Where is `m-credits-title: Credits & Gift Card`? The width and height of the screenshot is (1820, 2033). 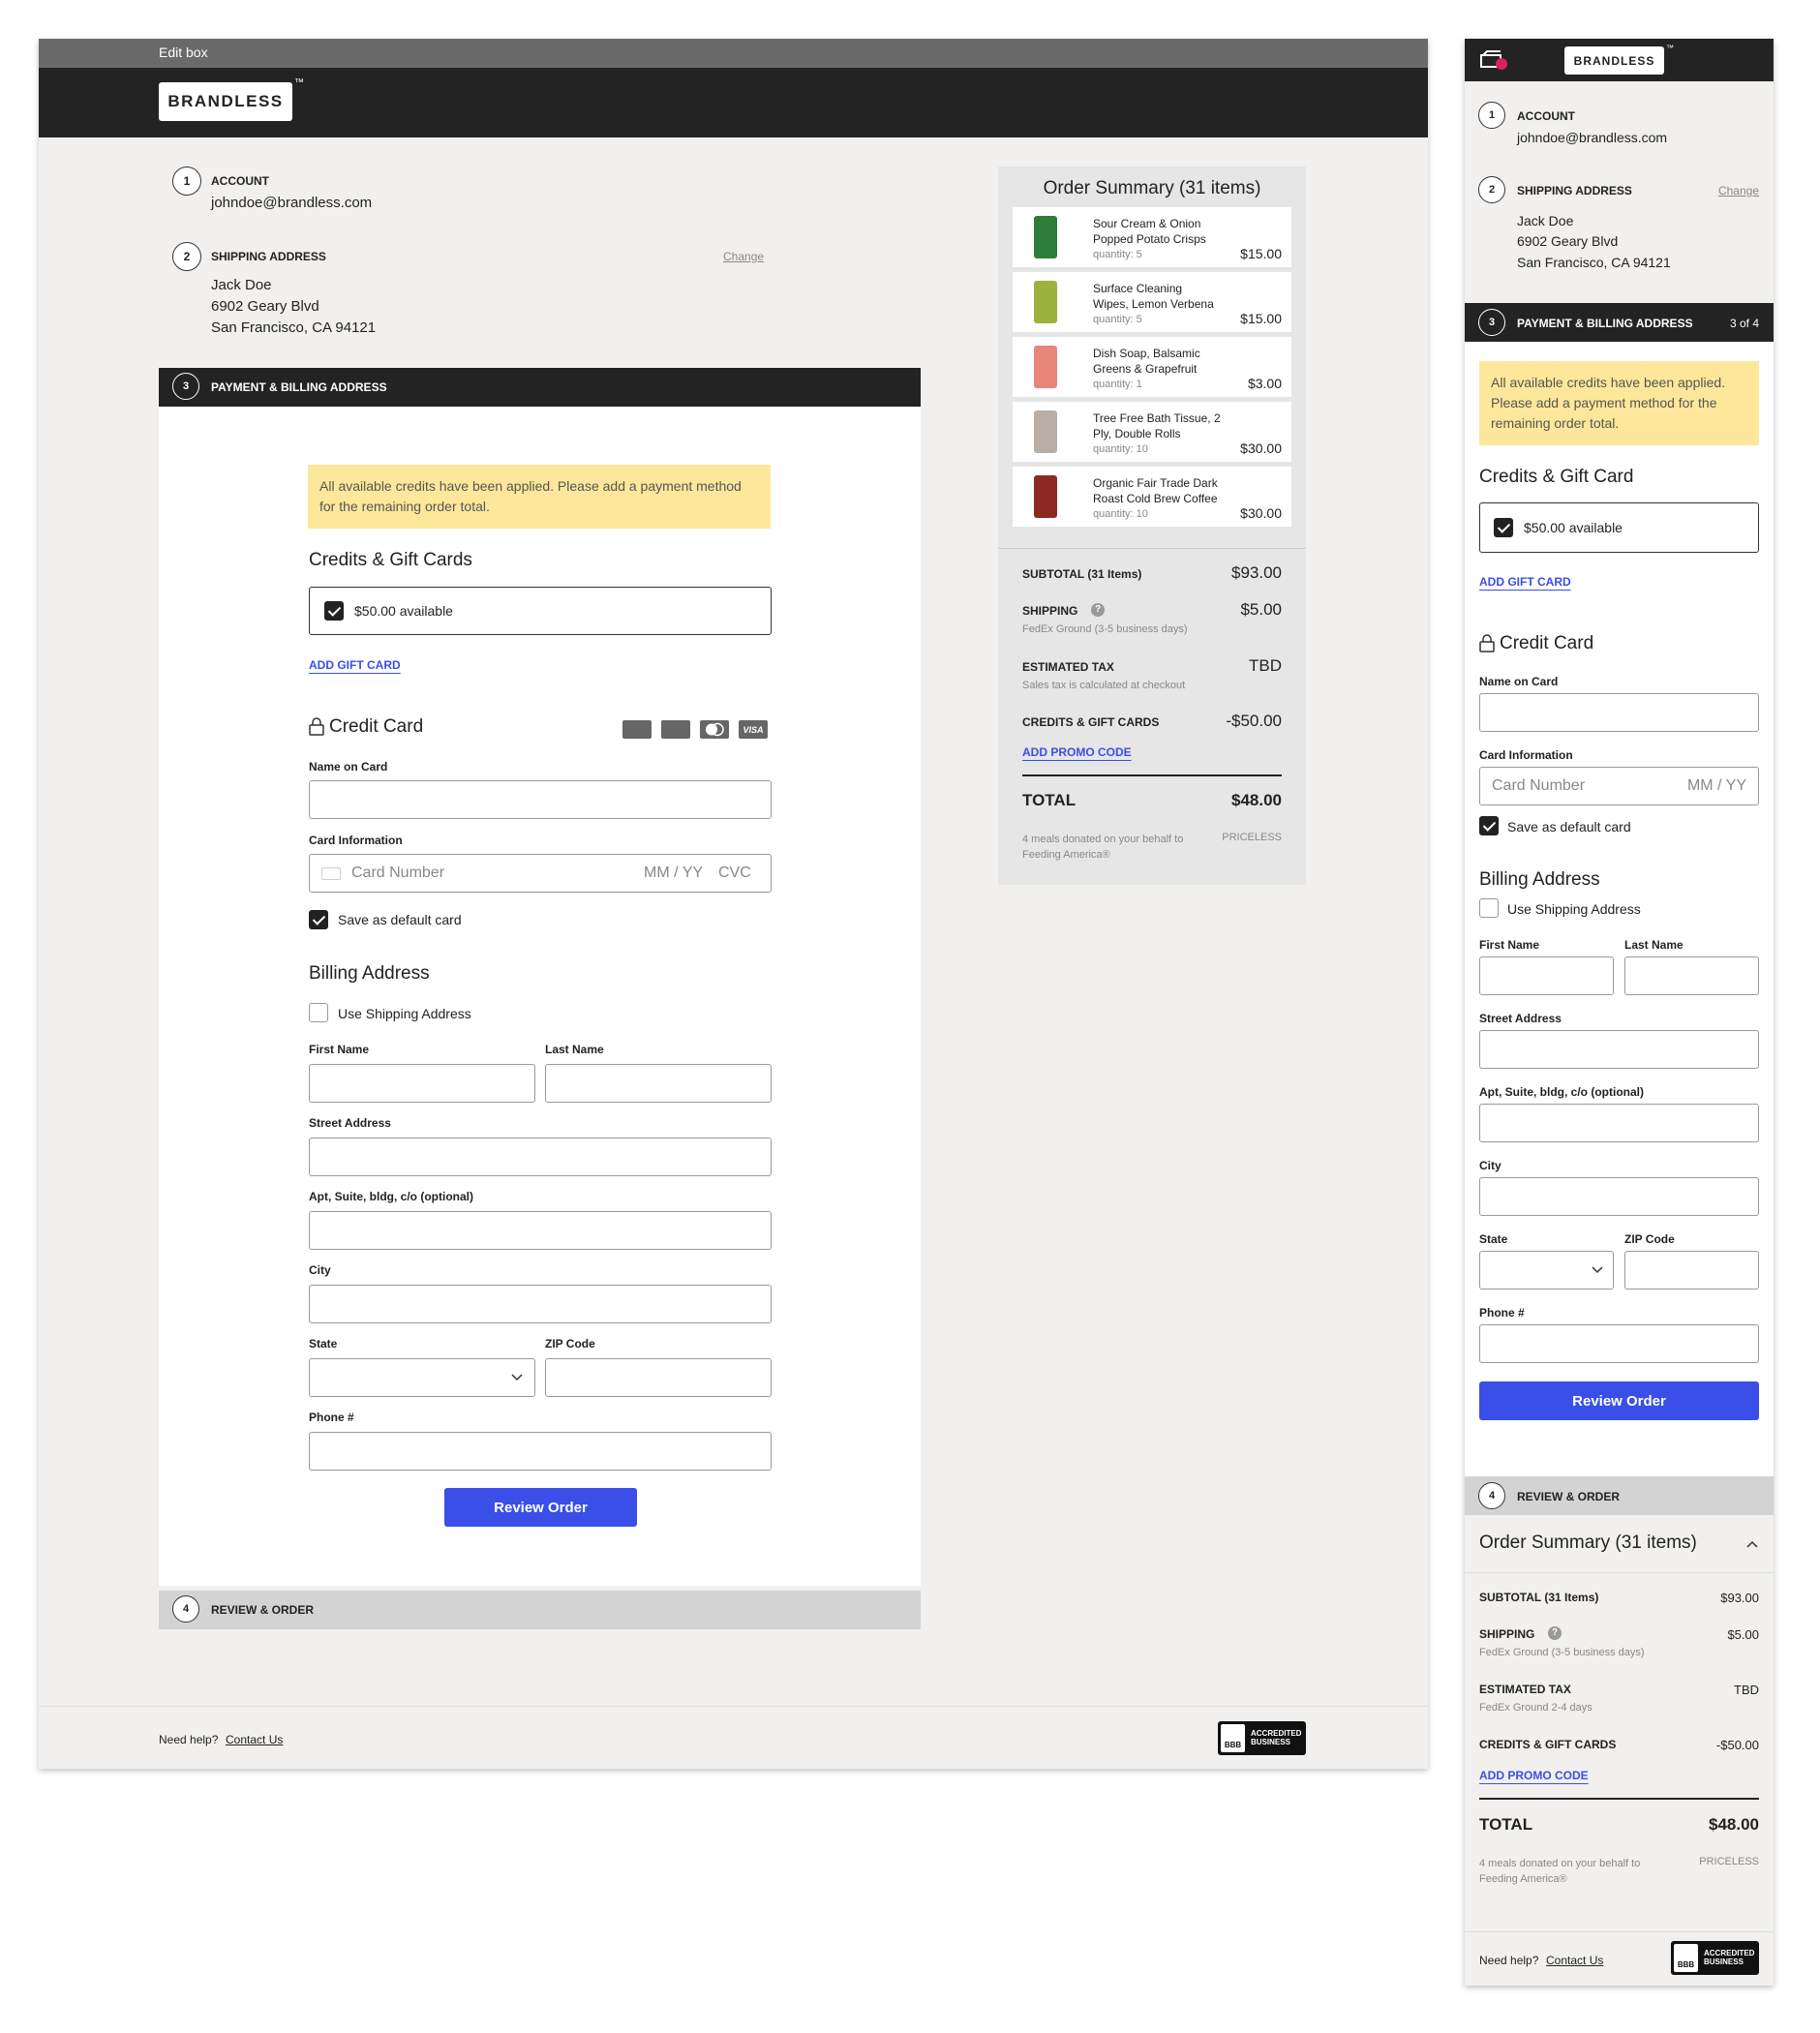 m-credits-title: Credits & Gift Card is located at coordinates (1557, 477).